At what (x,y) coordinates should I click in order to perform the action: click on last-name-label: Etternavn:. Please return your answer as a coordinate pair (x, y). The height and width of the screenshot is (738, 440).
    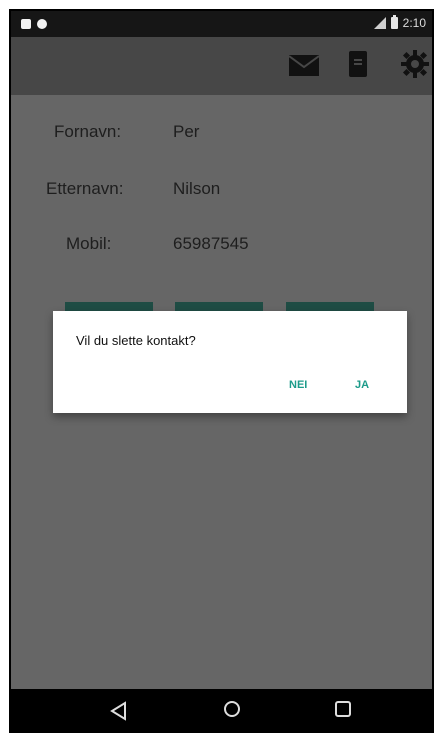
    Looking at the image, I should click on (85, 188).